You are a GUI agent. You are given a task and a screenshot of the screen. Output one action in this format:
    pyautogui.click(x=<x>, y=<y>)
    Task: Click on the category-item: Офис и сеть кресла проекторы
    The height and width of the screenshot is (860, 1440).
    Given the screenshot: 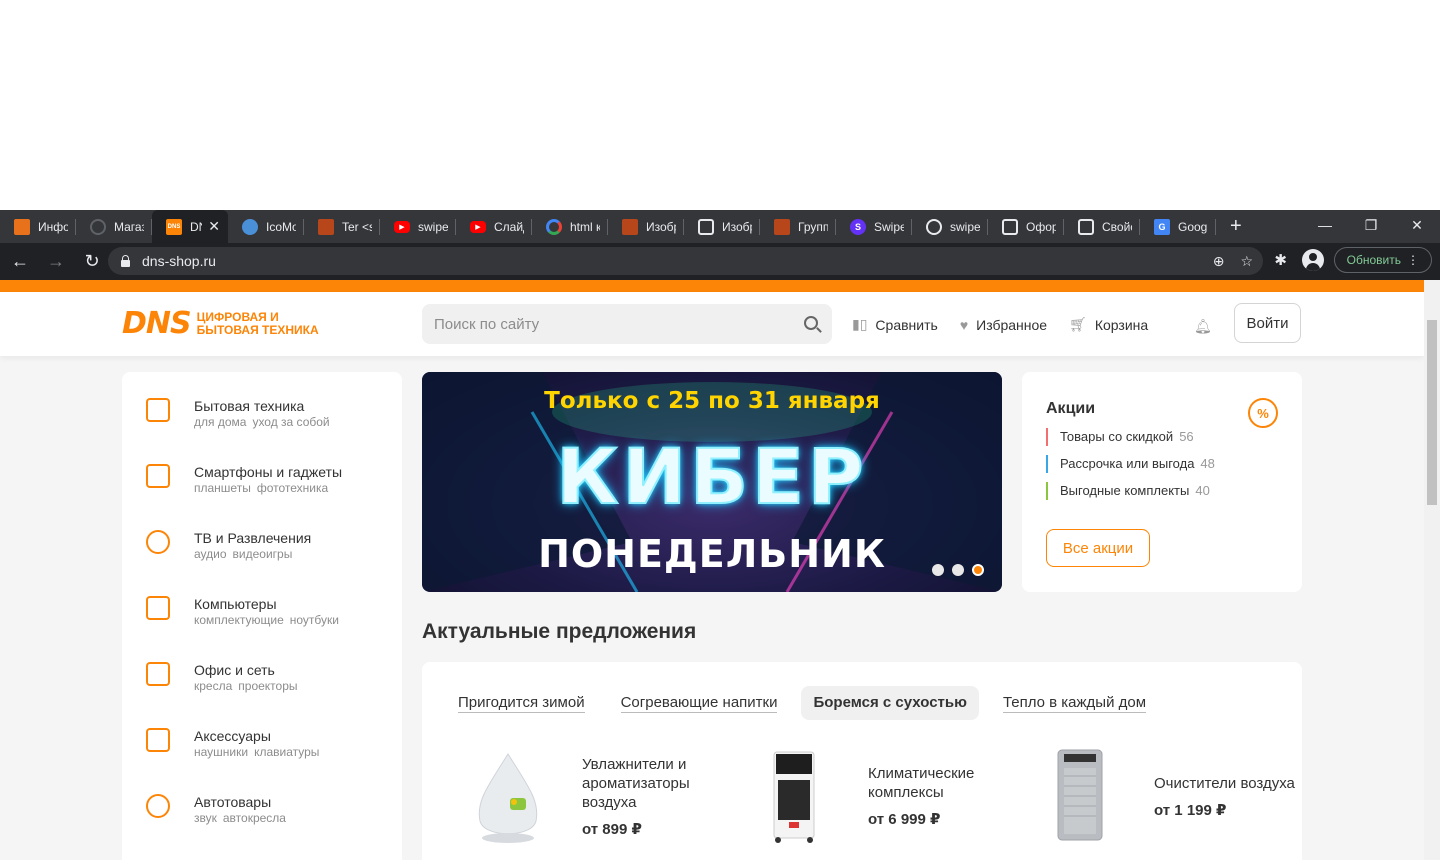 What is the action you would take?
    pyautogui.click(x=262, y=687)
    